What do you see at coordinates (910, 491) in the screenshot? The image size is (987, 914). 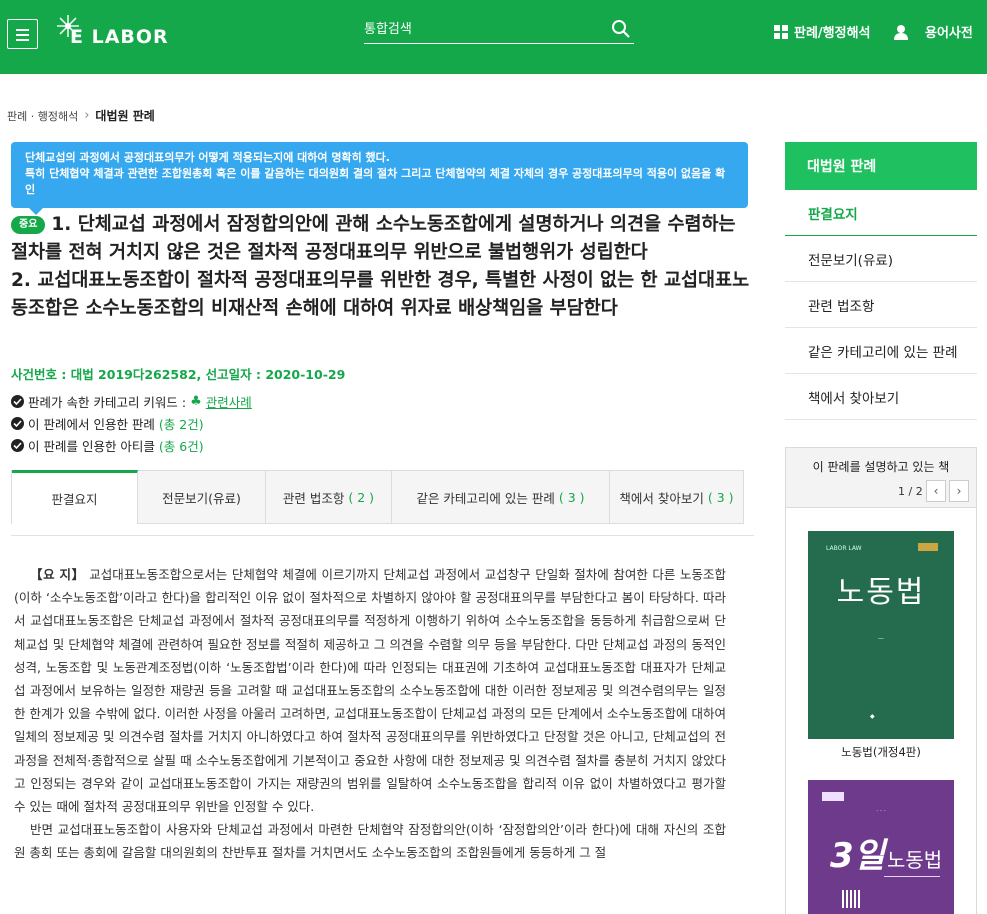 I see `book-pager-indicator: 1 / 2` at bounding box center [910, 491].